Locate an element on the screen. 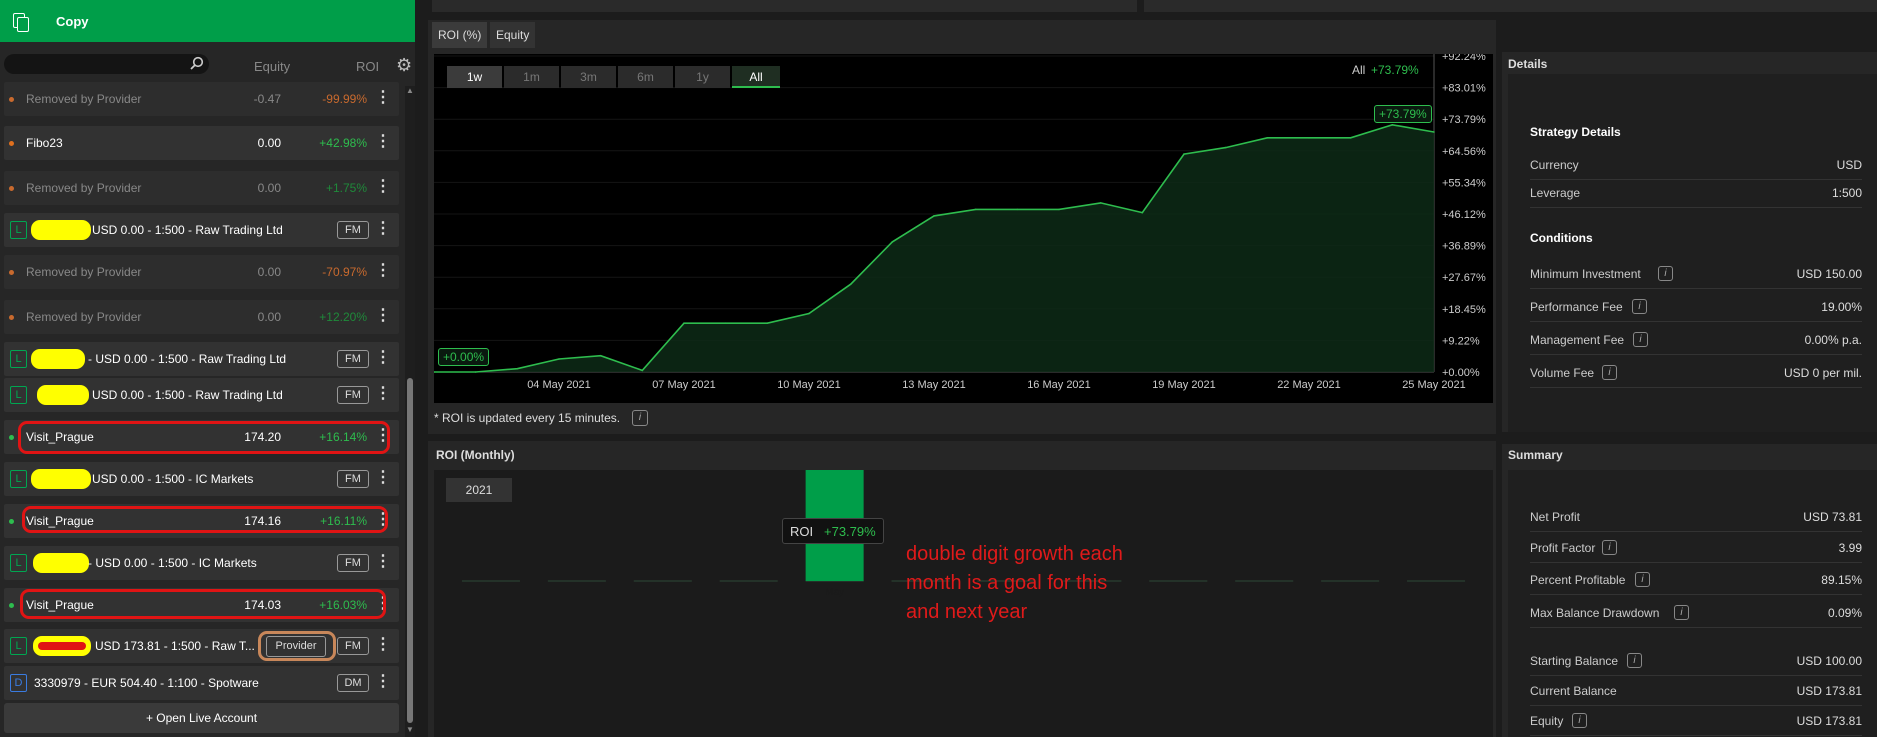 The height and width of the screenshot is (737, 1877). leverage-row: Leverage 1:500 is located at coordinates (1696, 194).